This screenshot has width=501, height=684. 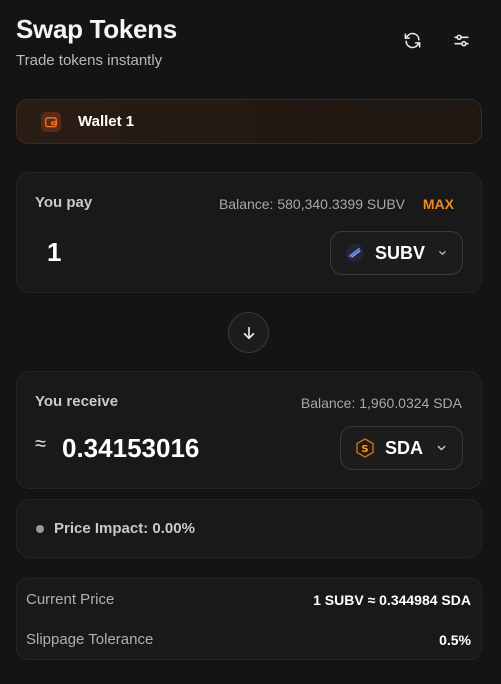 I want to click on pay-label: You pay, so click(x=64, y=202).